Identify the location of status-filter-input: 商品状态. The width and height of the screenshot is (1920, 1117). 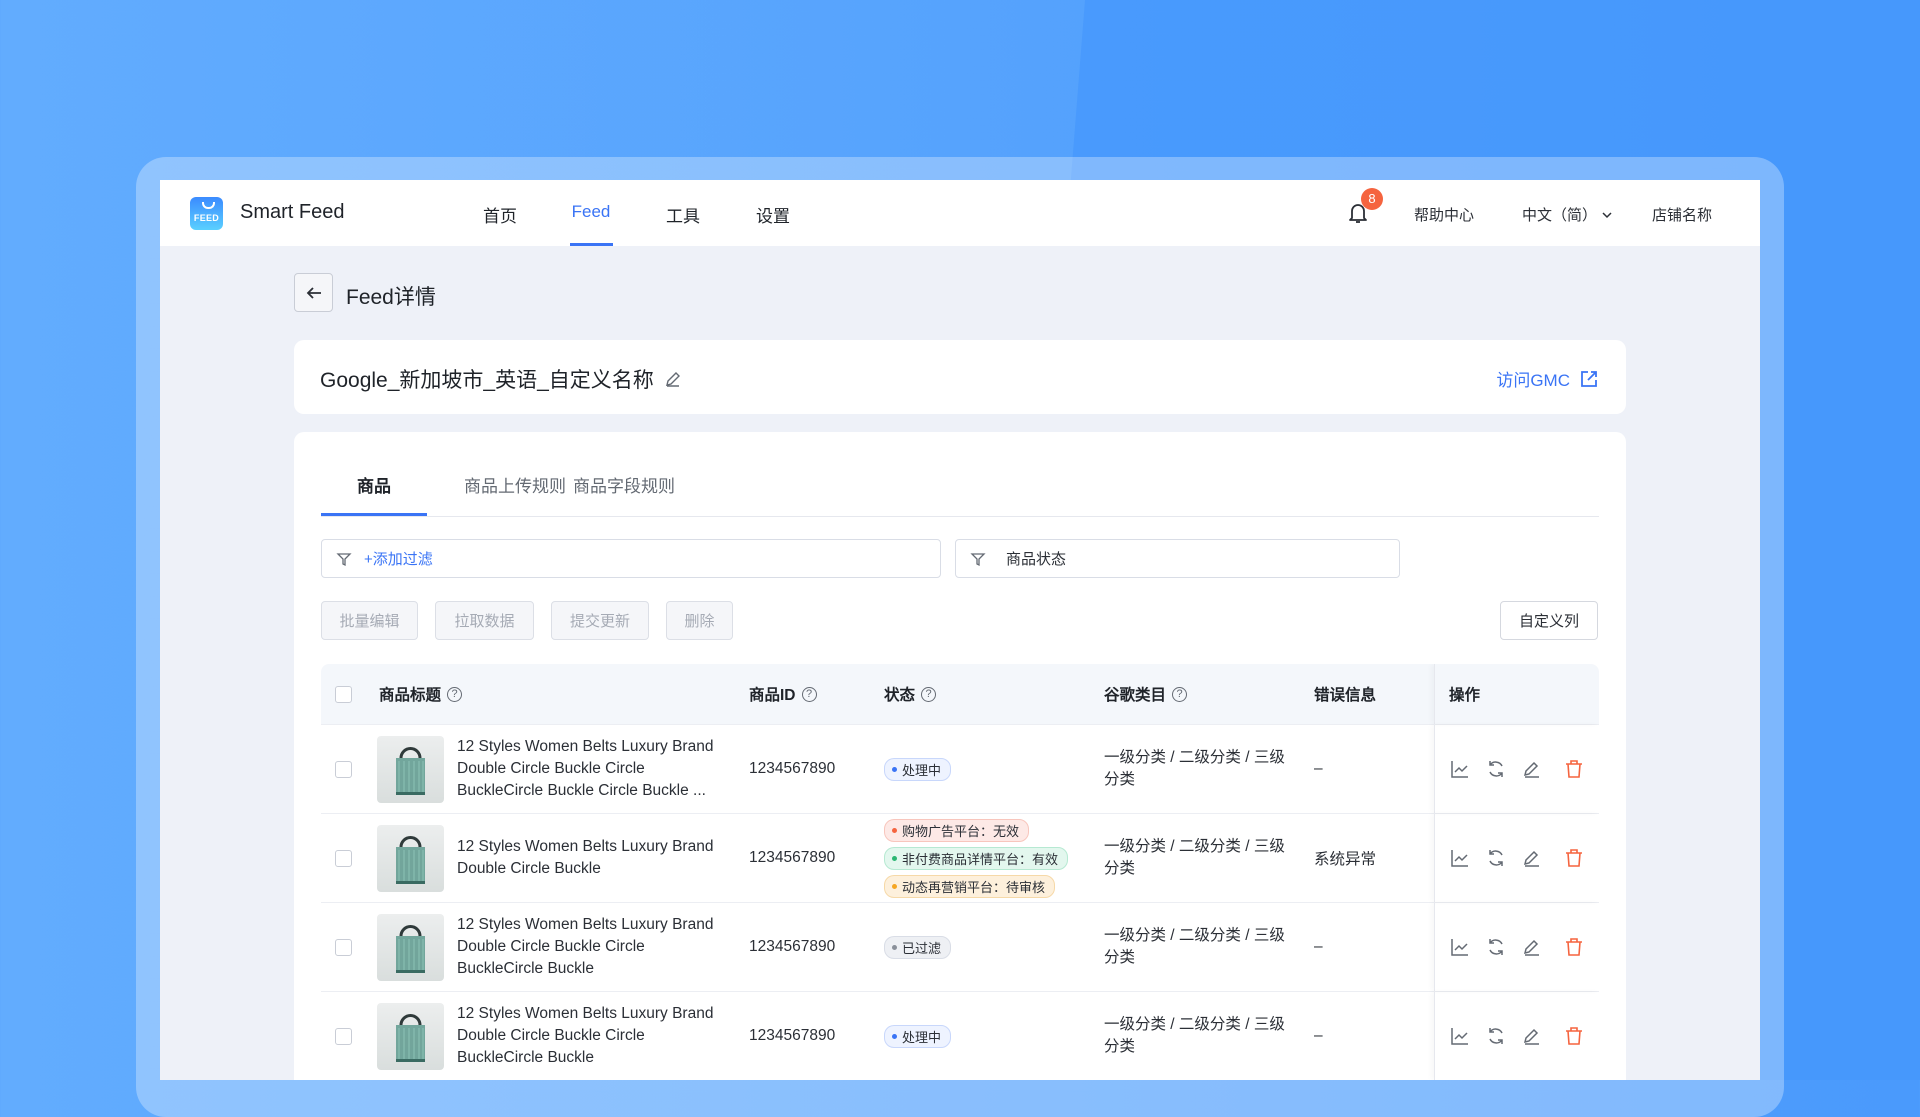
(1177, 558).